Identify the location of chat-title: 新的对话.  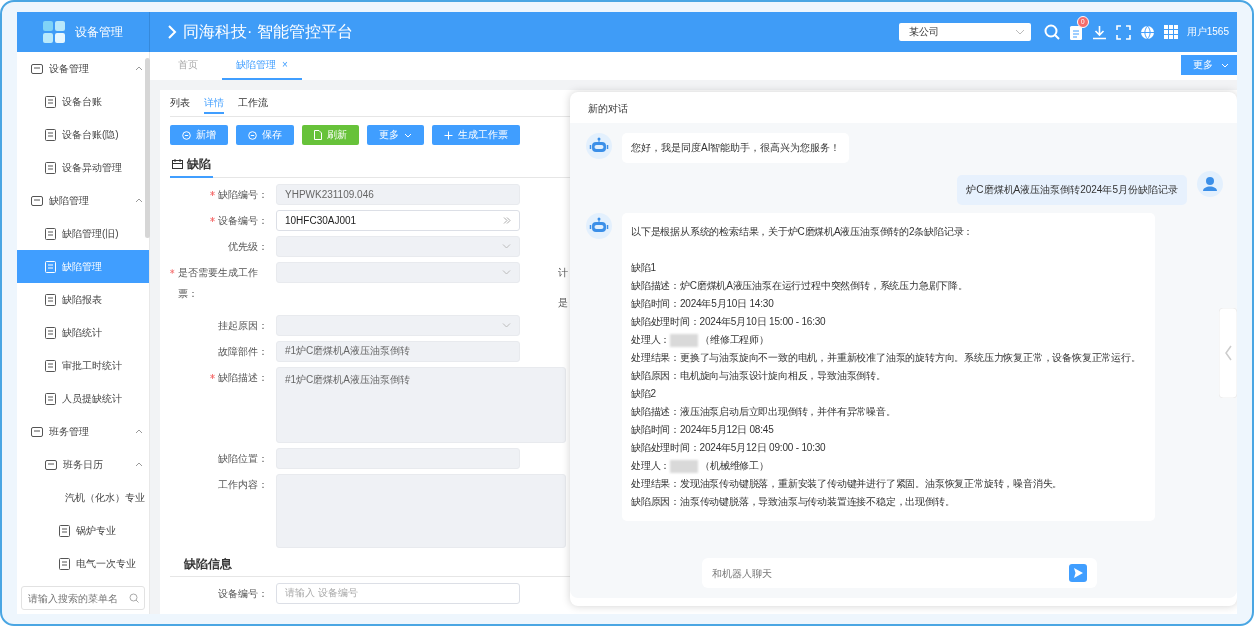
(608, 109).